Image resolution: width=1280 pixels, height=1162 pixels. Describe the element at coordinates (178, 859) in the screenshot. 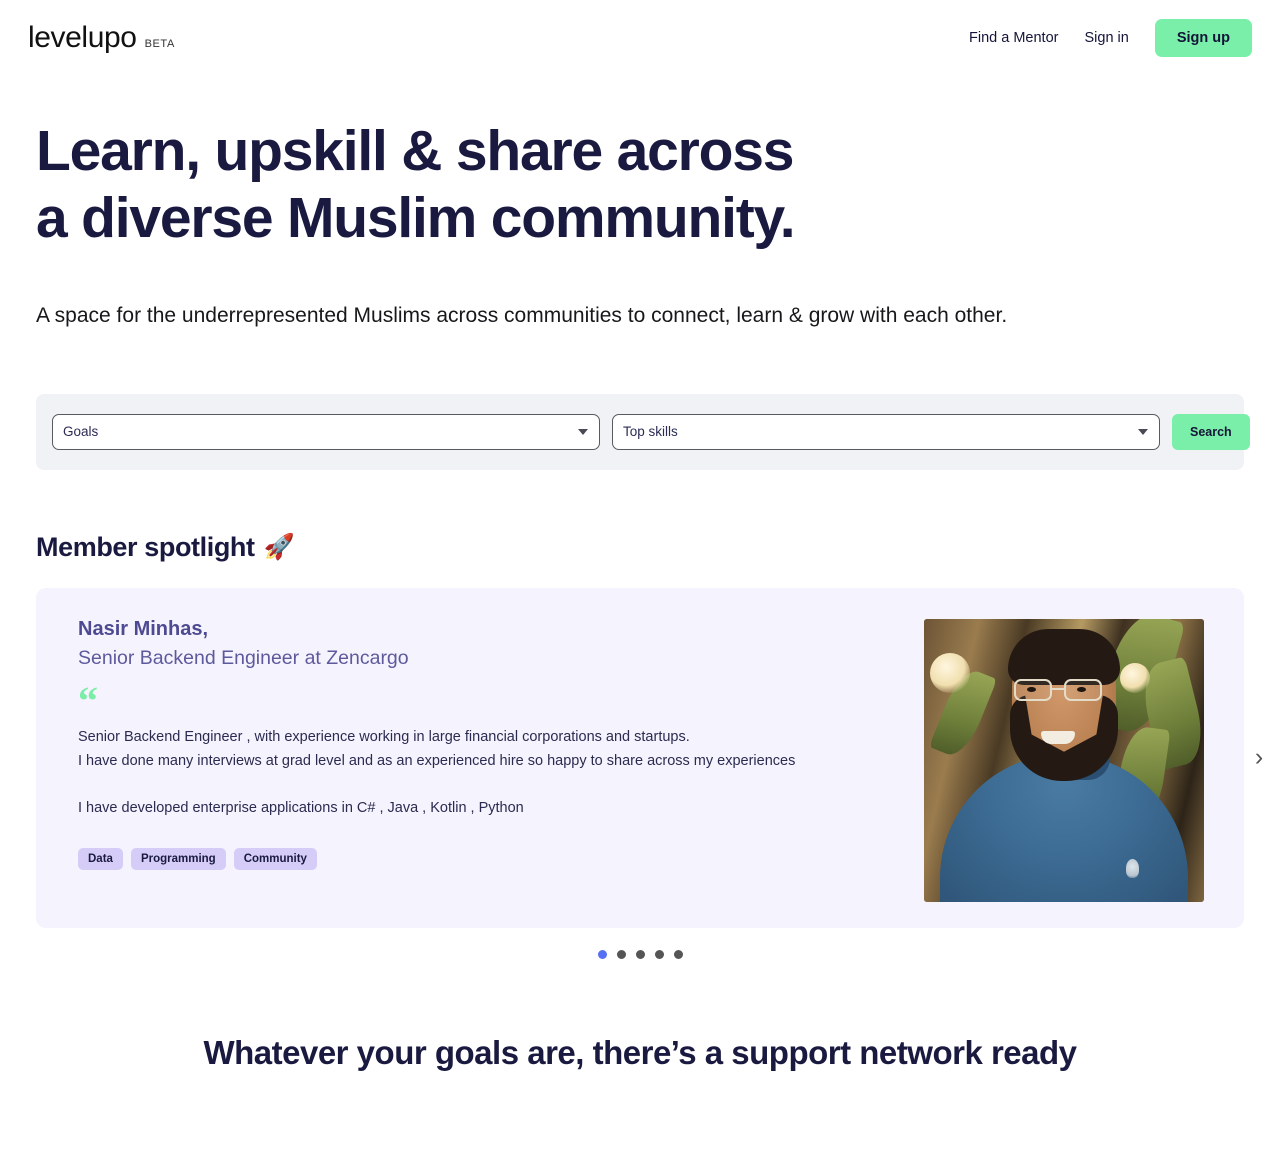

I see `tag-programming: Programming` at that location.